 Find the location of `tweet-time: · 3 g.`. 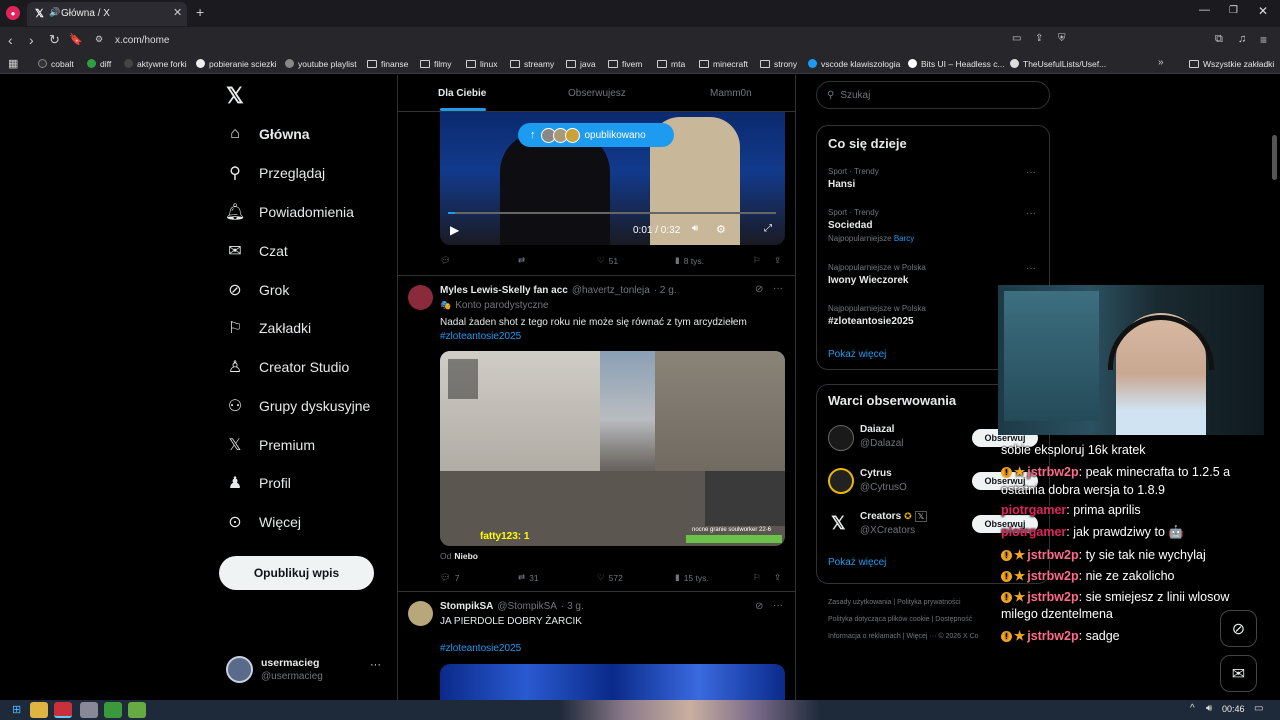

tweet-time: · 3 g. is located at coordinates (572, 606).